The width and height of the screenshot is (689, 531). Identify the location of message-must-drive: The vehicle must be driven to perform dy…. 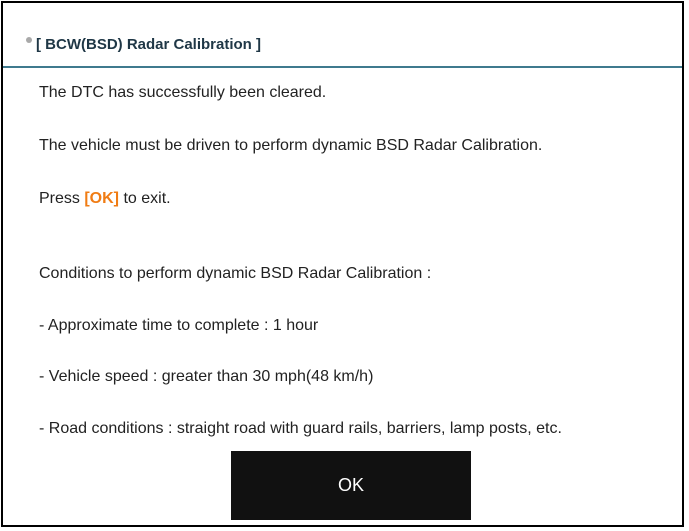
(291, 145).